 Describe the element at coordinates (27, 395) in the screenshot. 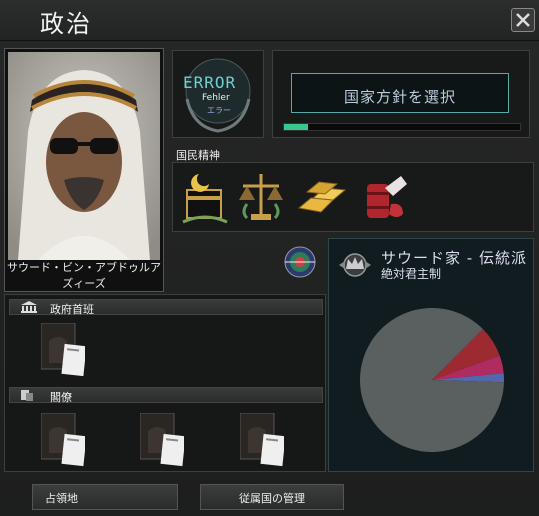

I see `cabinet-icon` at that location.